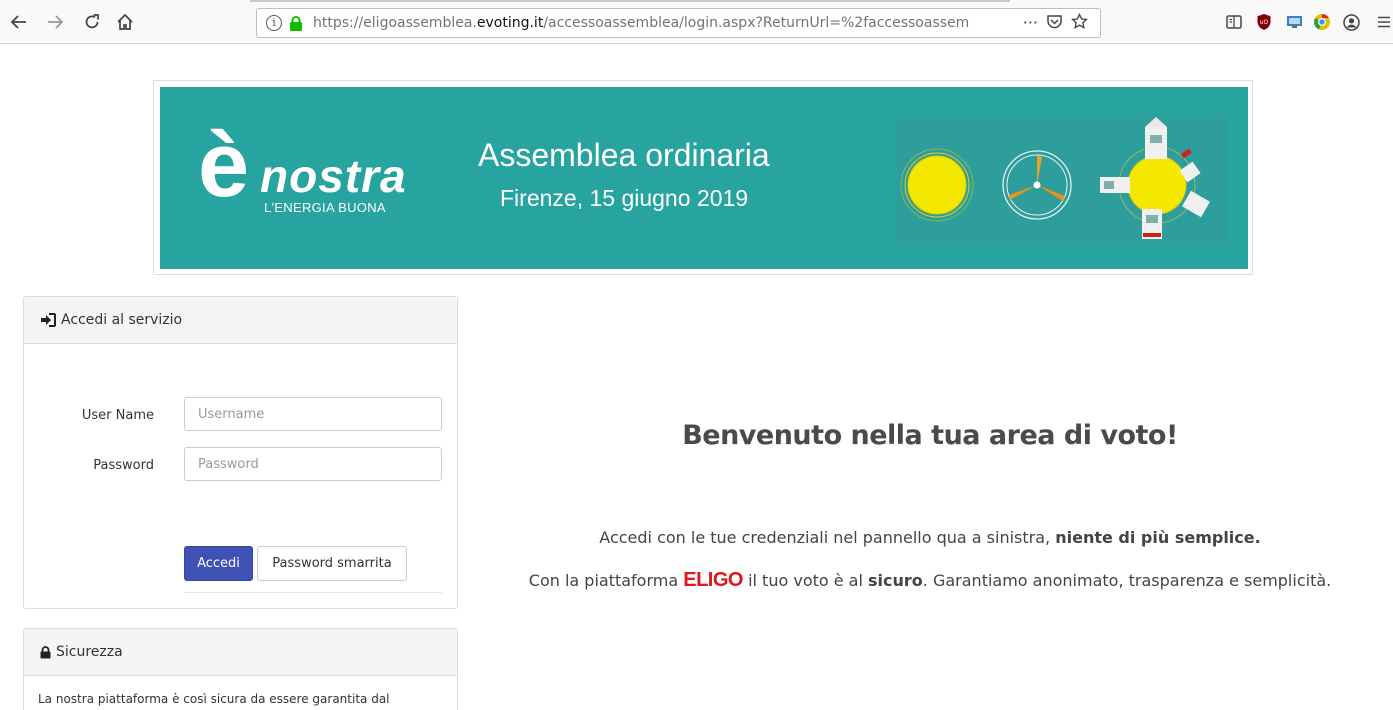 This screenshot has width=1393, height=710. What do you see at coordinates (333, 176) in the screenshot?
I see `logo-wordmark: nostra` at bounding box center [333, 176].